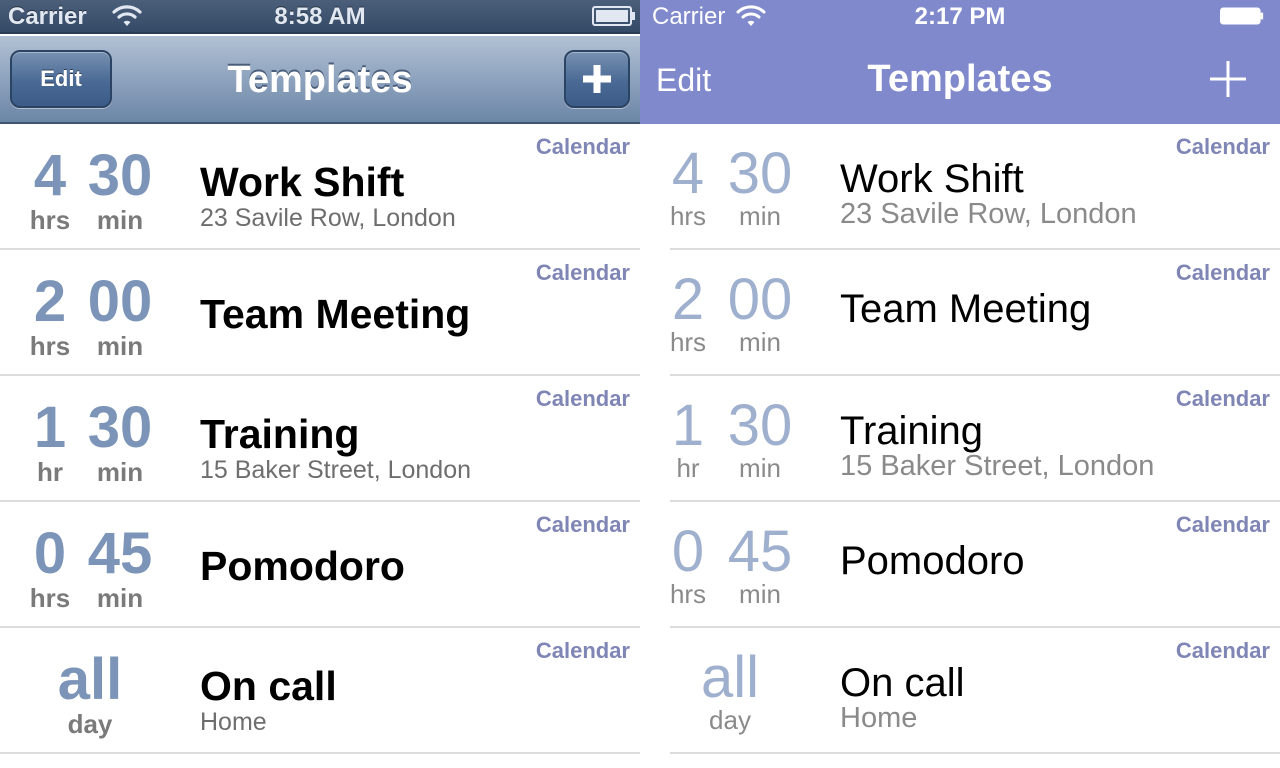  I want to click on status-bar: Carrier 2:17 PM, so click(960, 17).